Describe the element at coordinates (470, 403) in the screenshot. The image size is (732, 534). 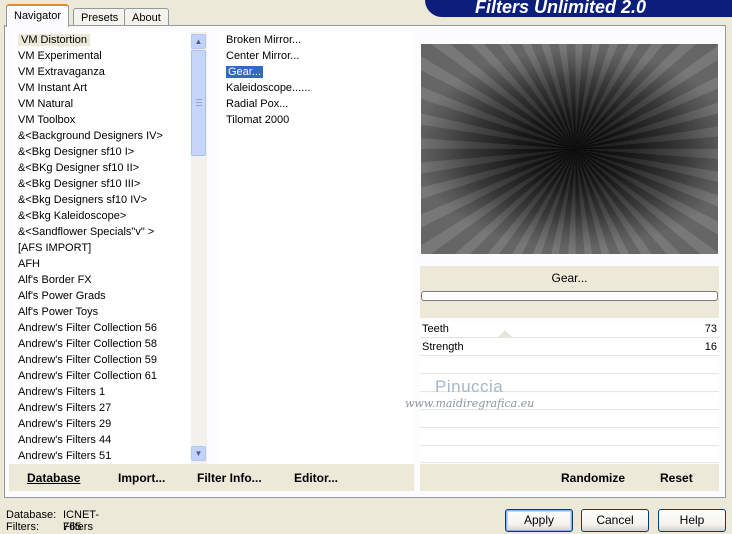
I see `watermark-url: www.maidiregrafica.eu` at that location.